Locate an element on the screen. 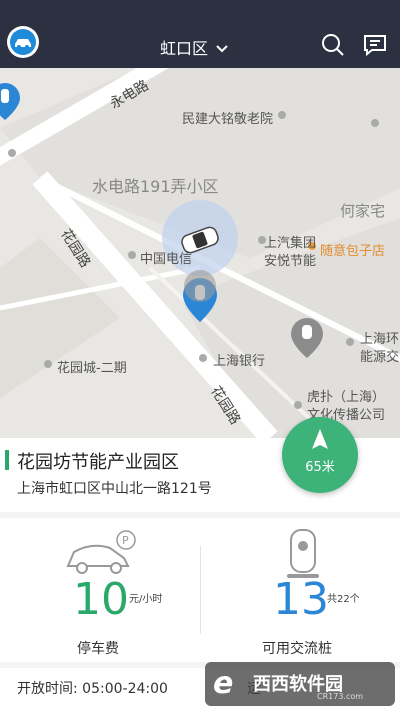  station-name: 花园坊节能产业园区 is located at coordinates (98, 462).